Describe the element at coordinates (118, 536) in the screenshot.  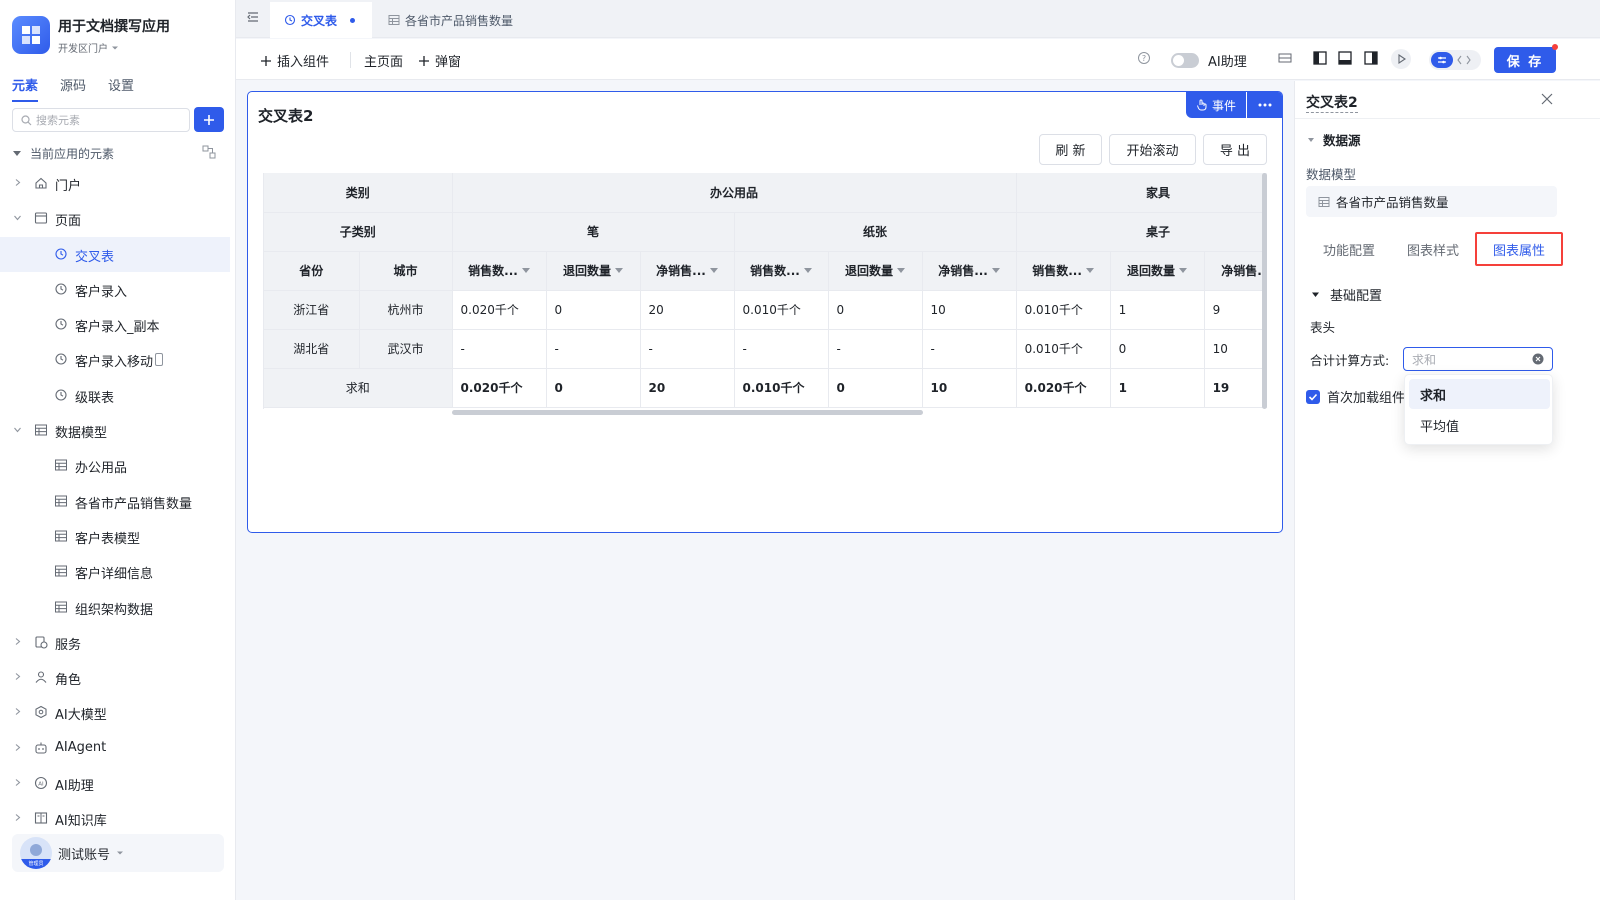
I see `sidebar-item-10: 客户表模型` at that location.